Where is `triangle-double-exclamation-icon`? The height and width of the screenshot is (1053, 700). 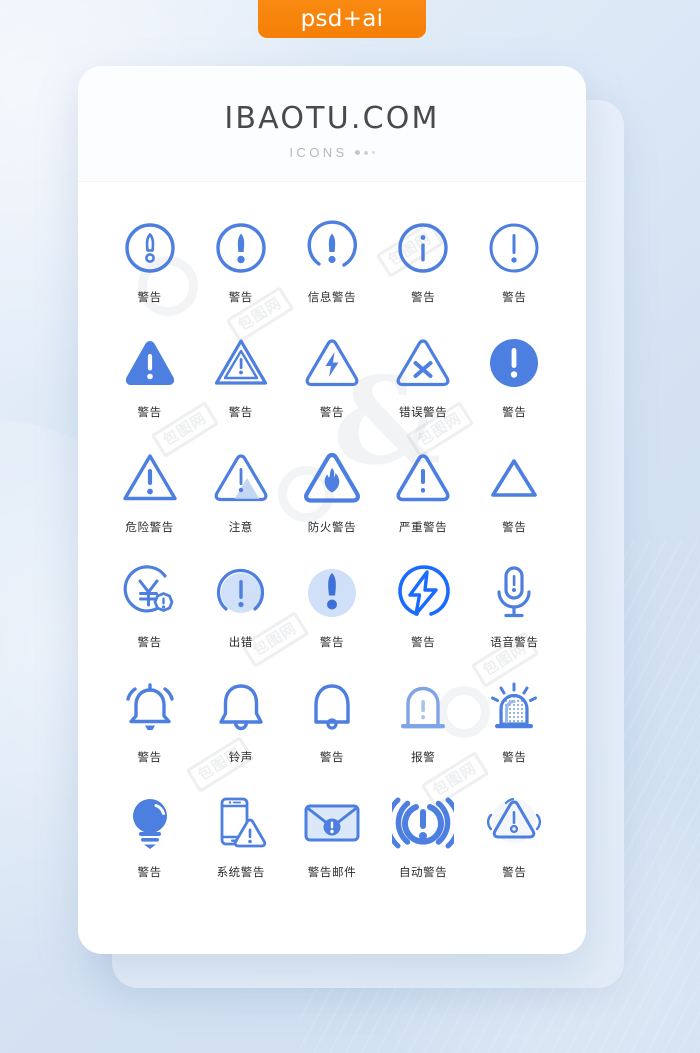
triangle-double-exclamation-icon is located at coordinates (241, 363).